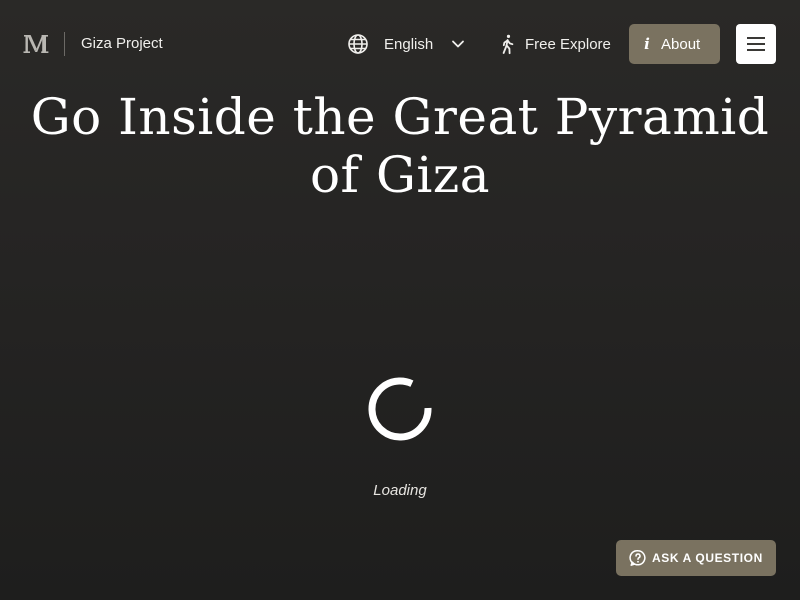  I want to click on logo-divider, so click(64, 44).